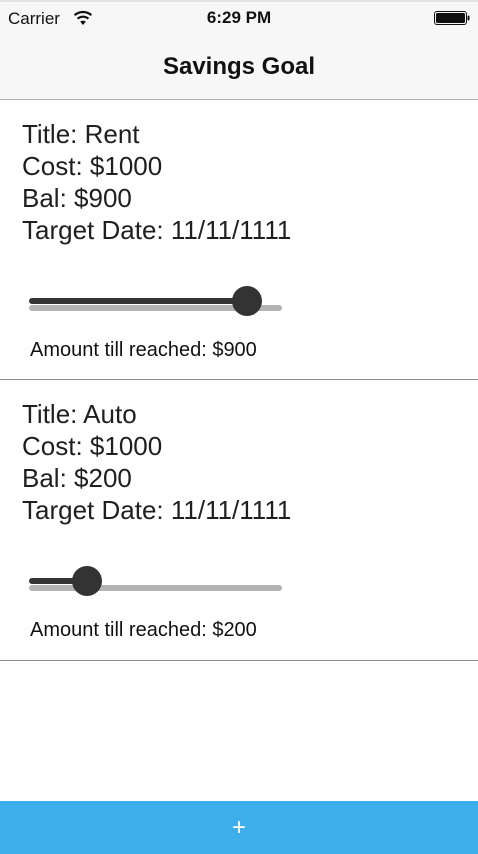 This screenshot has width=478, height=854. I want to click on status-bar: Carrier 6:29 PM, so click(239, 18).